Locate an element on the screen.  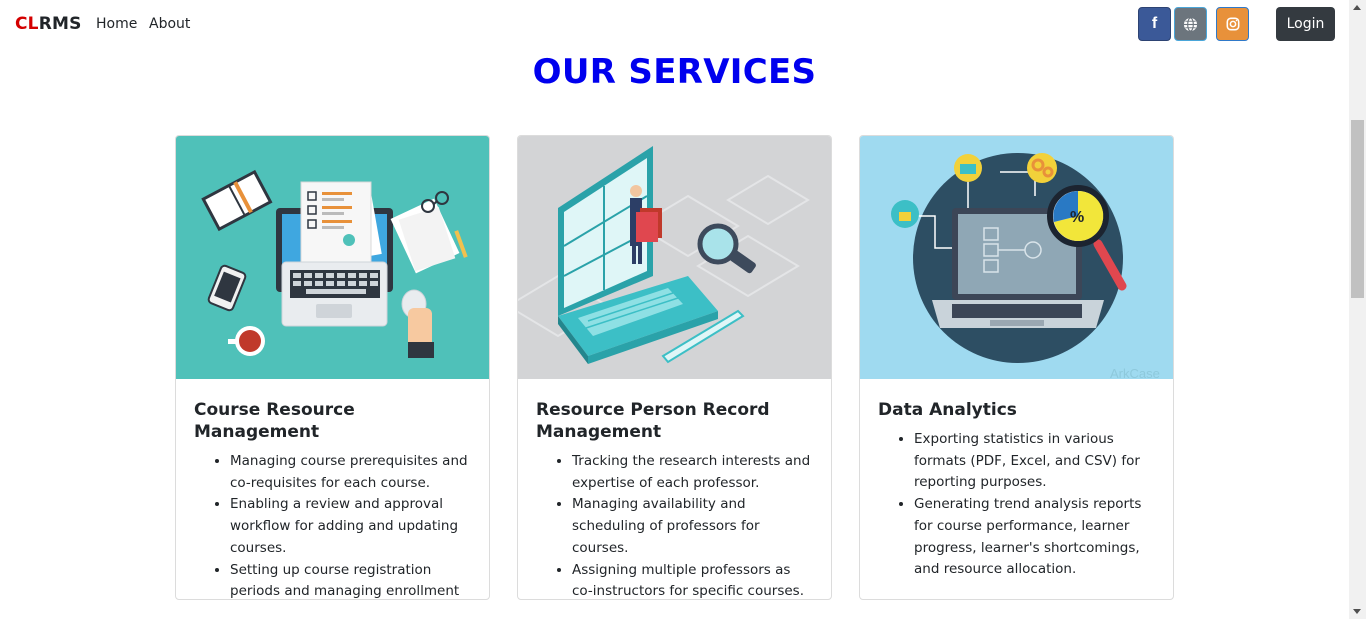
website-button is located at coordinates (1190, 24).